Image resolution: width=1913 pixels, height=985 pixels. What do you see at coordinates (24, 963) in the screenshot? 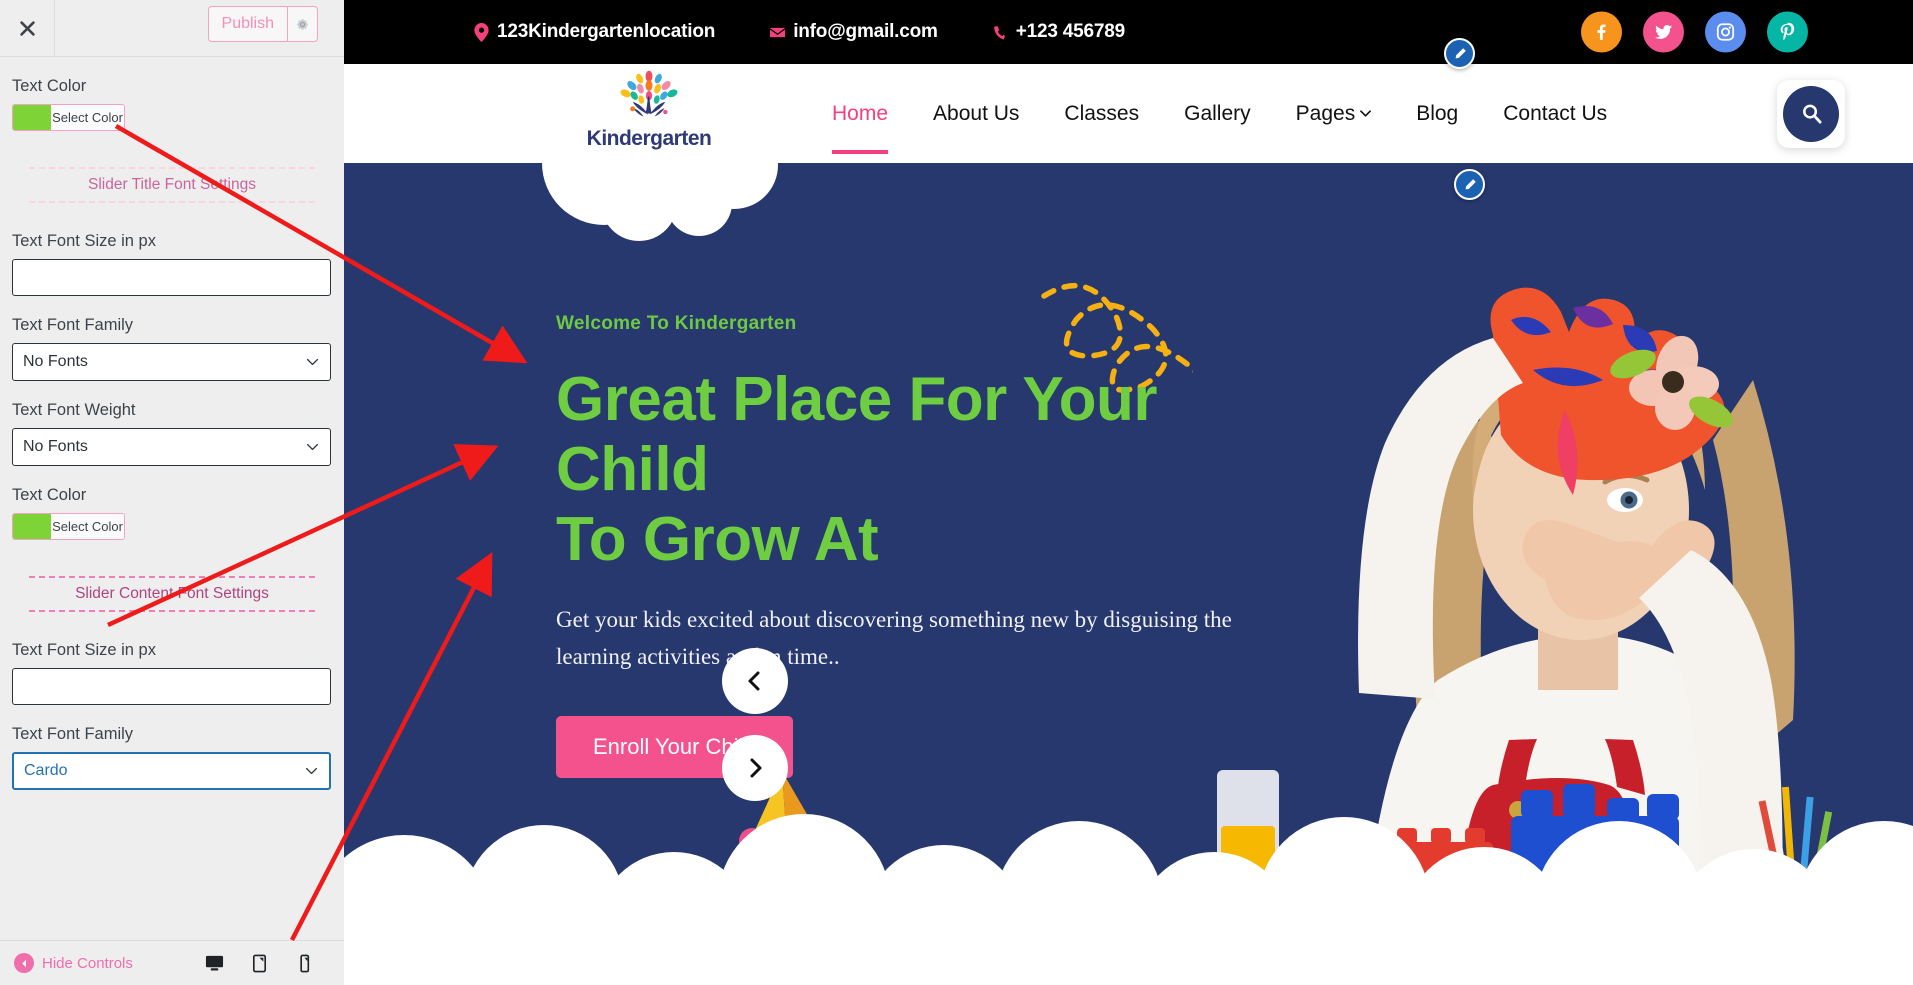
I see `caret-left-icon` at bounding box center [24, 963].